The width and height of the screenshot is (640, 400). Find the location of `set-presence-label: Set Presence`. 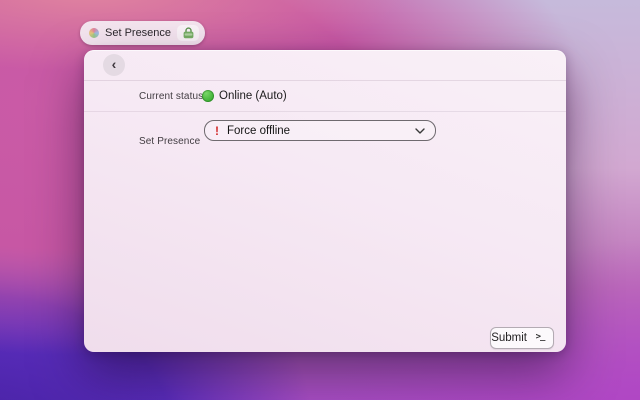

set-presence-label: Set Presence is located at coordinates (170, 141).